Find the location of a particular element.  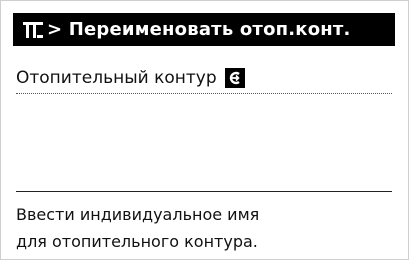

edit-text-icon is located at coordinates (234, 78).